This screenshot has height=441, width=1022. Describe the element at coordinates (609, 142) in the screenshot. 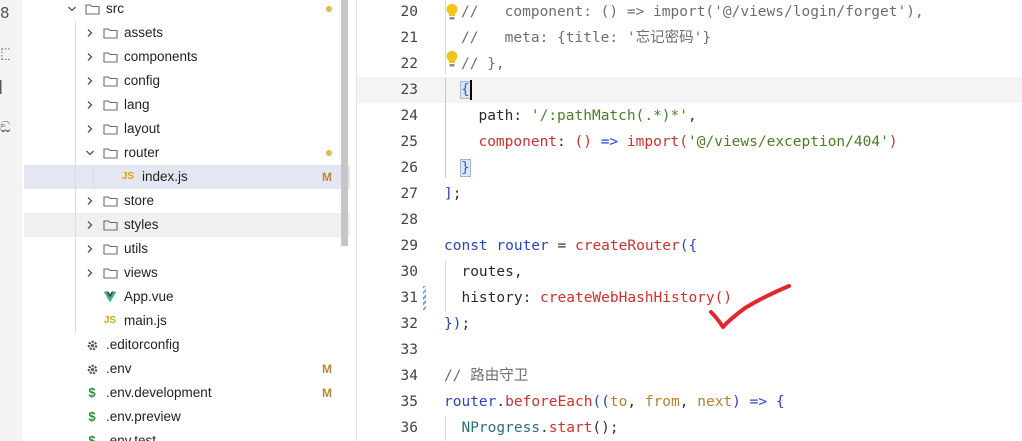

I see `code-token: =>` at that location.